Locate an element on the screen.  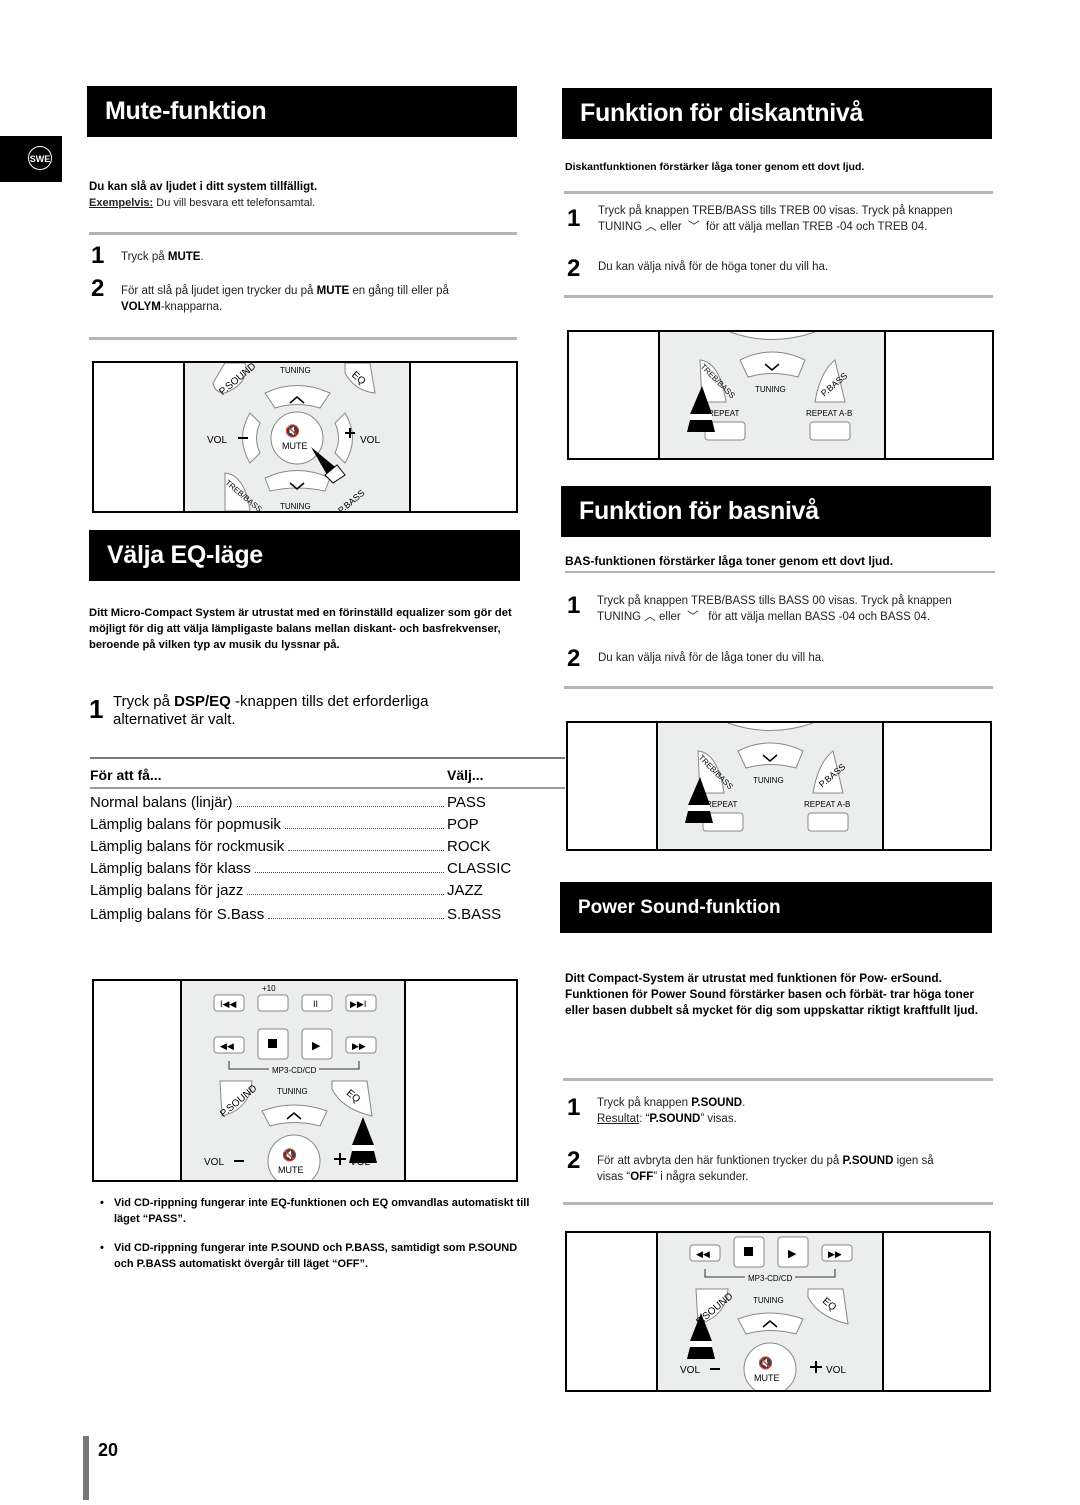
table-row: Lämplig balans för S.Bass S.BASS is located at coordinates (327, 915).